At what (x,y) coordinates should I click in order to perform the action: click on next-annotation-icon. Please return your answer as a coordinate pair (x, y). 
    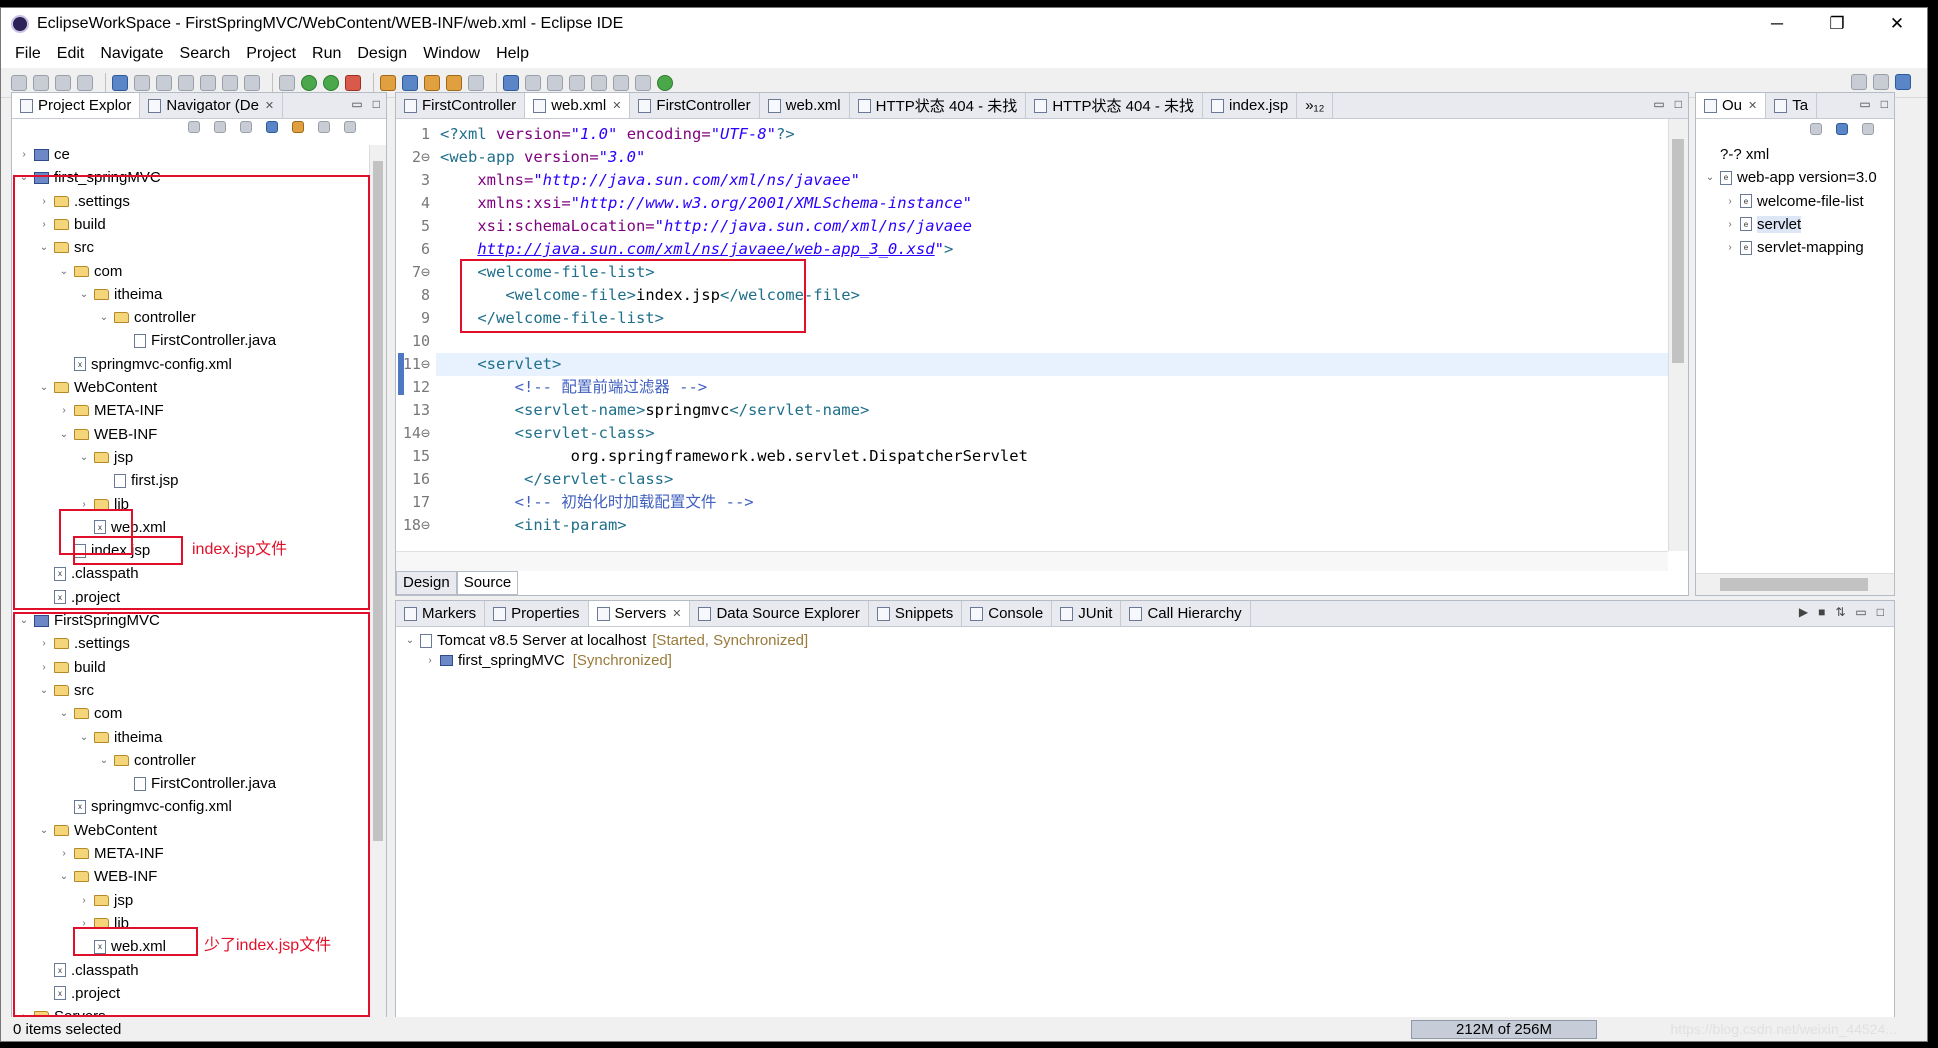
    Looking at the image, I should click on (555, 82).